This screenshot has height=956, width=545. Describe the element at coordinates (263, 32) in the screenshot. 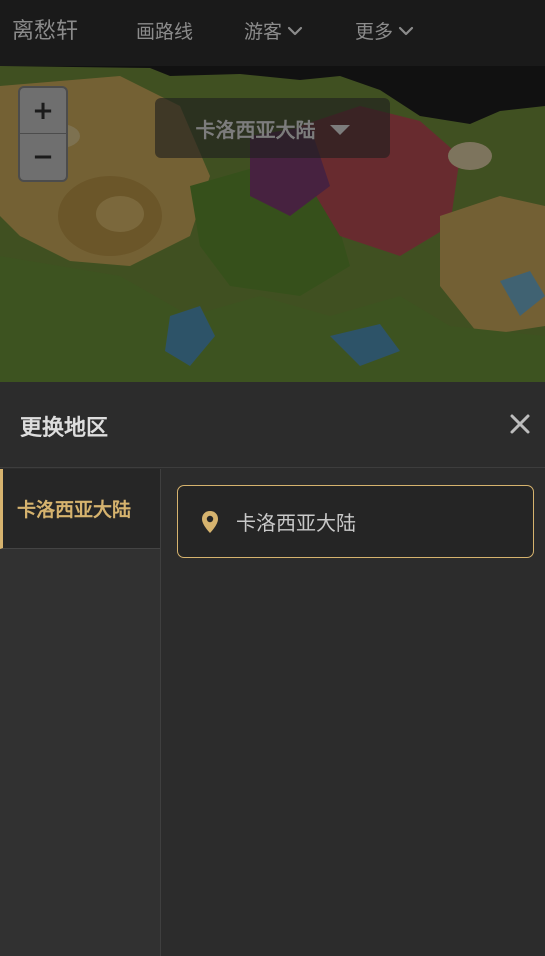

I see `nav-guest-label: 游客` at that location.